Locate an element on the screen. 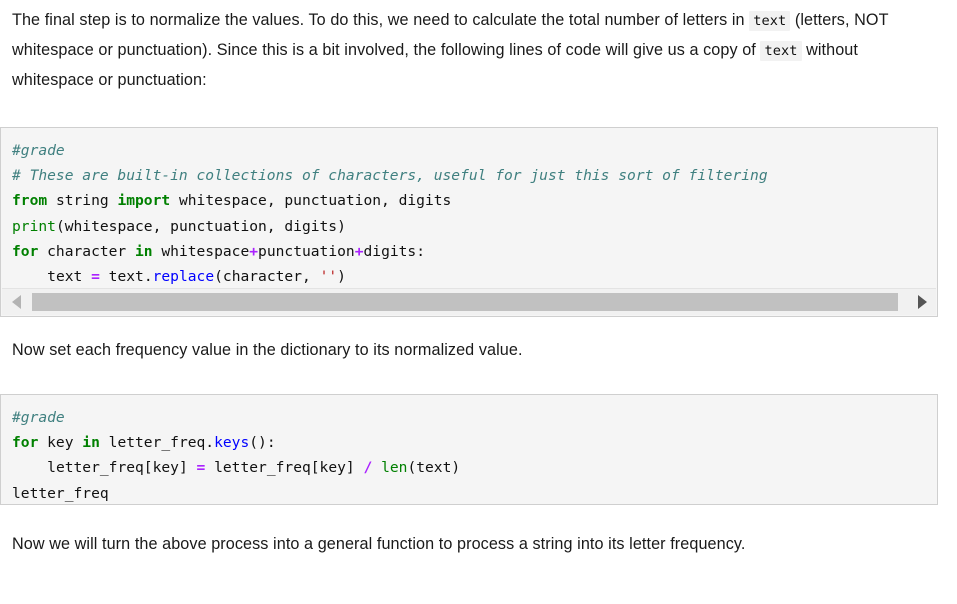  scroll-right-arrow-icon is located at coordinates (922, 302).